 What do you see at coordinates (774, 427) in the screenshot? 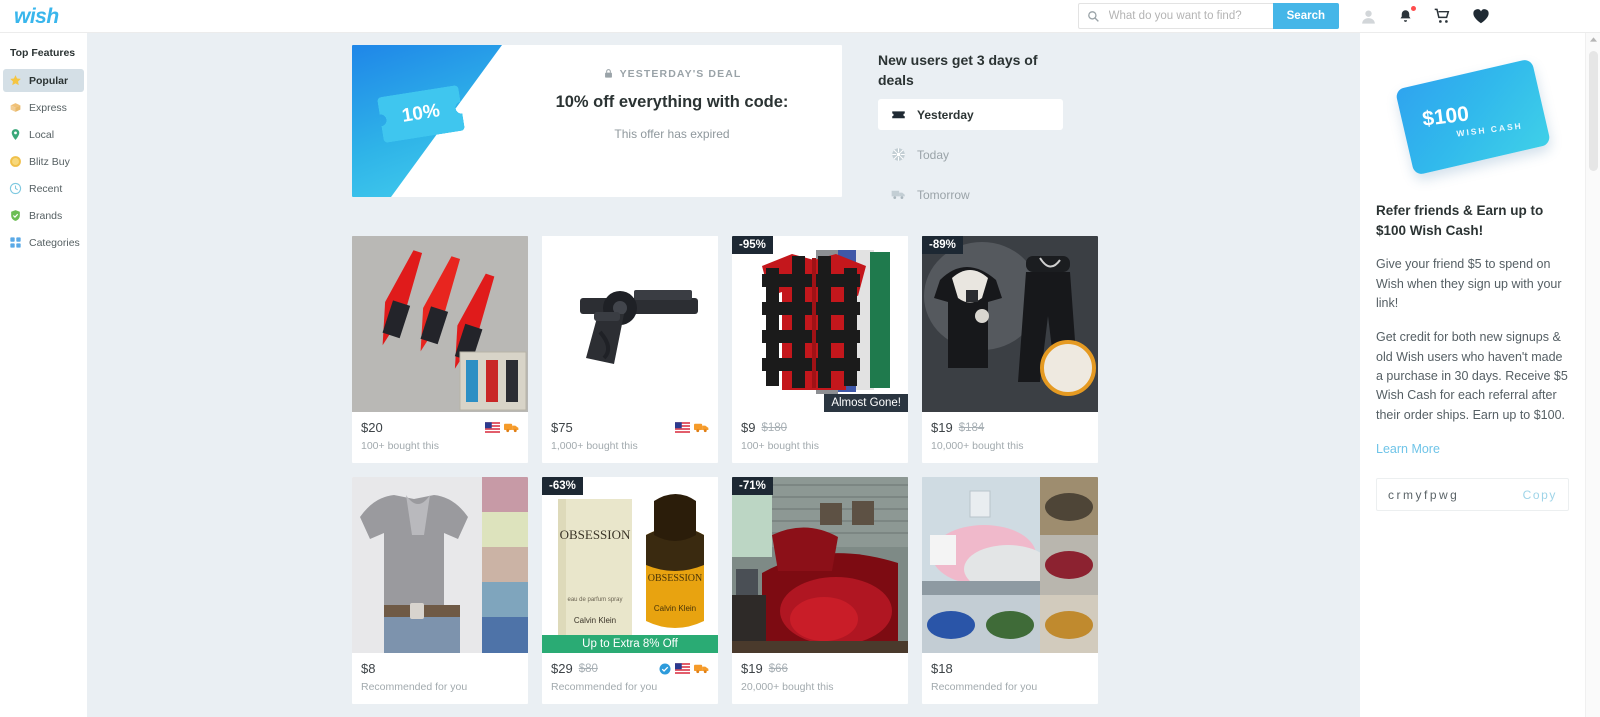
I see `product-original-price: $180` at bounding box center [774, 427].